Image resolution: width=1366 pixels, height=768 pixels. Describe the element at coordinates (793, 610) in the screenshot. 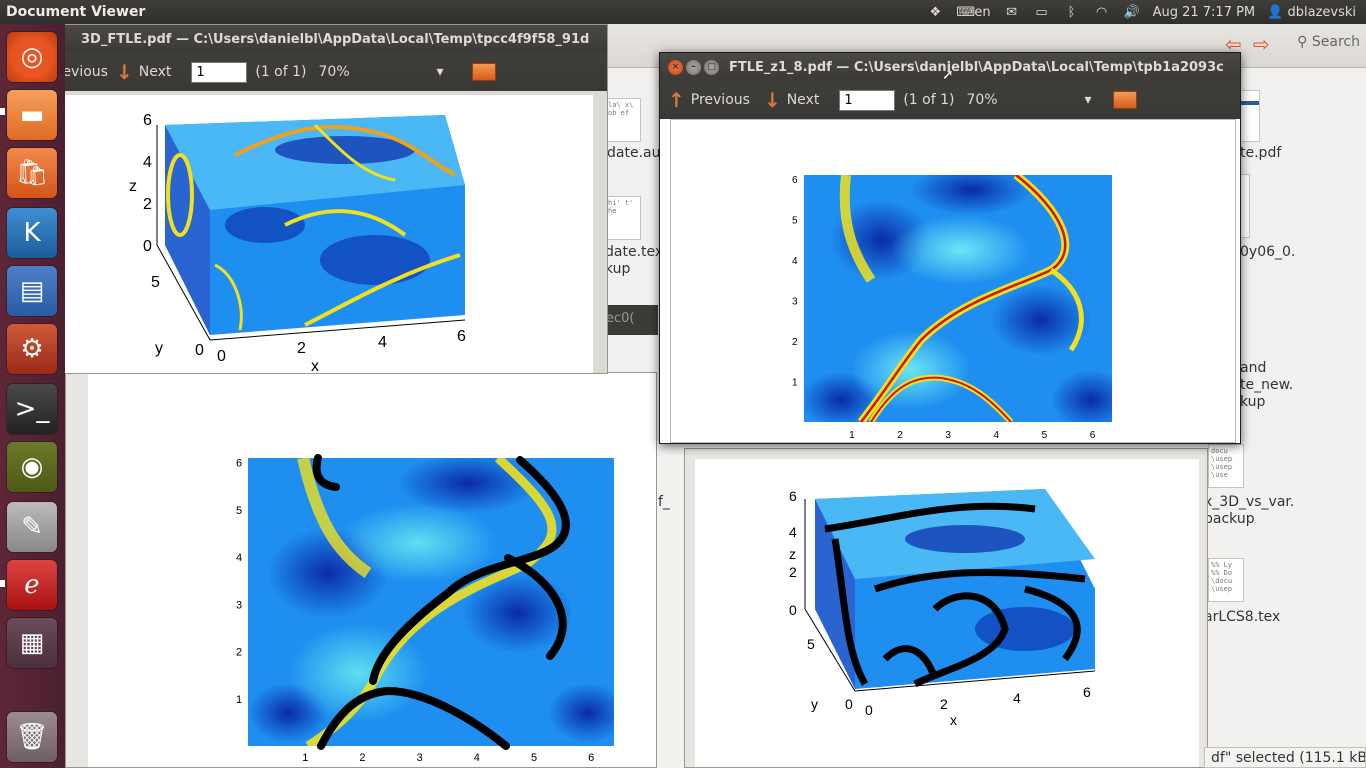

I see `z-tick-label: 0` at that location.